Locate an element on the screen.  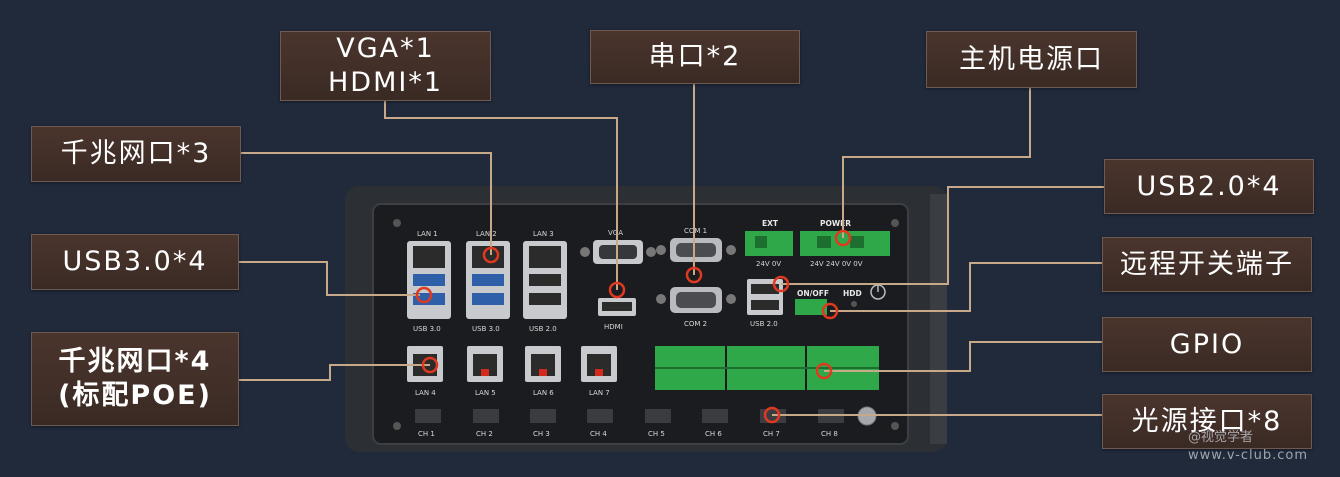
leader-lan4 is located at coordinates (333, 372).